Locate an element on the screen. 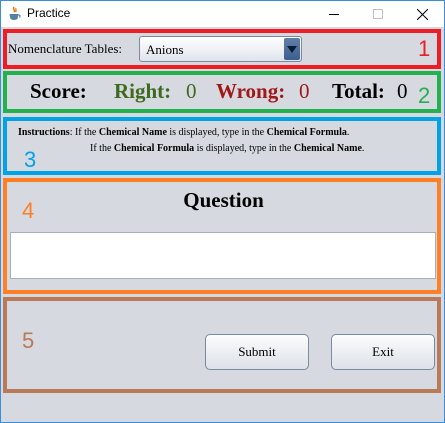 This screenshot has height=423, width=445. total-label: Total: is located at coordinates (358, 91).